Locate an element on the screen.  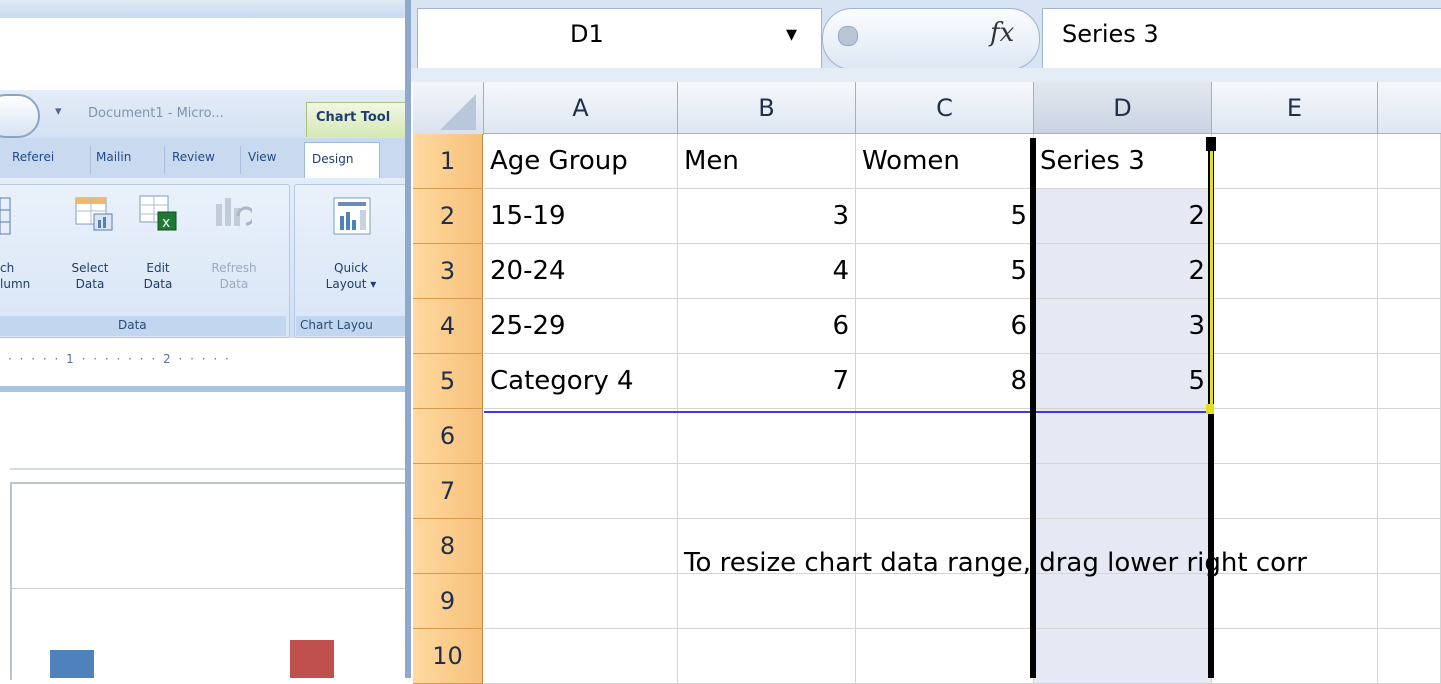
group-caption-chart-layouts: Chart Layou is located at coordinates (336, 325).